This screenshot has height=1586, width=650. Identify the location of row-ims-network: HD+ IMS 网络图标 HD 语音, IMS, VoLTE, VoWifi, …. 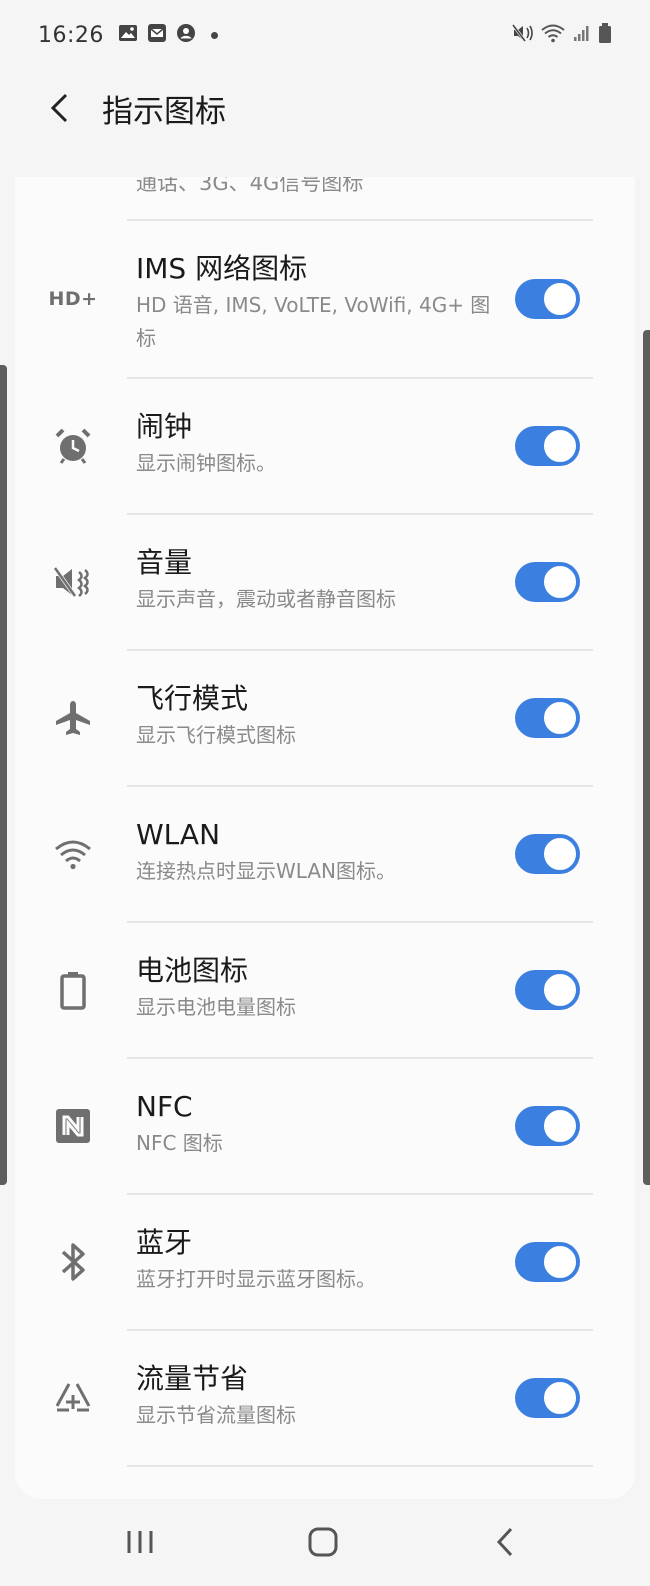
(325, 299).